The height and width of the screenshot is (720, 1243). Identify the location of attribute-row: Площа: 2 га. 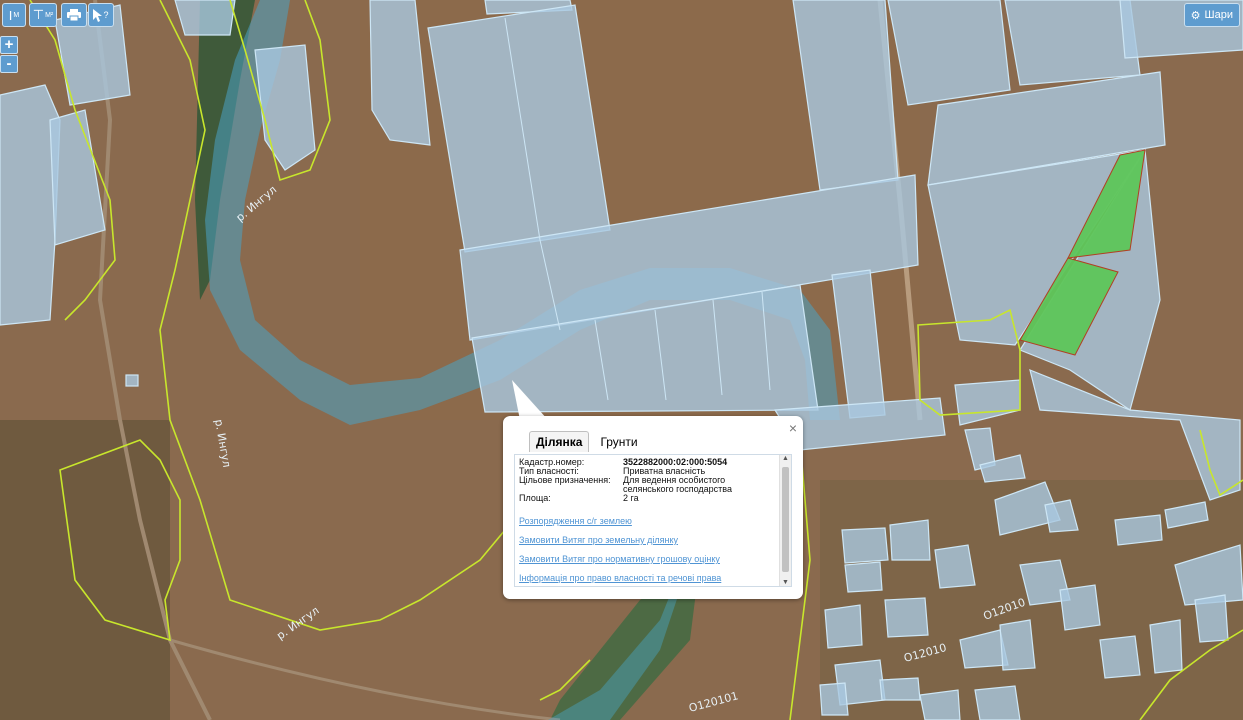
(647, 498).